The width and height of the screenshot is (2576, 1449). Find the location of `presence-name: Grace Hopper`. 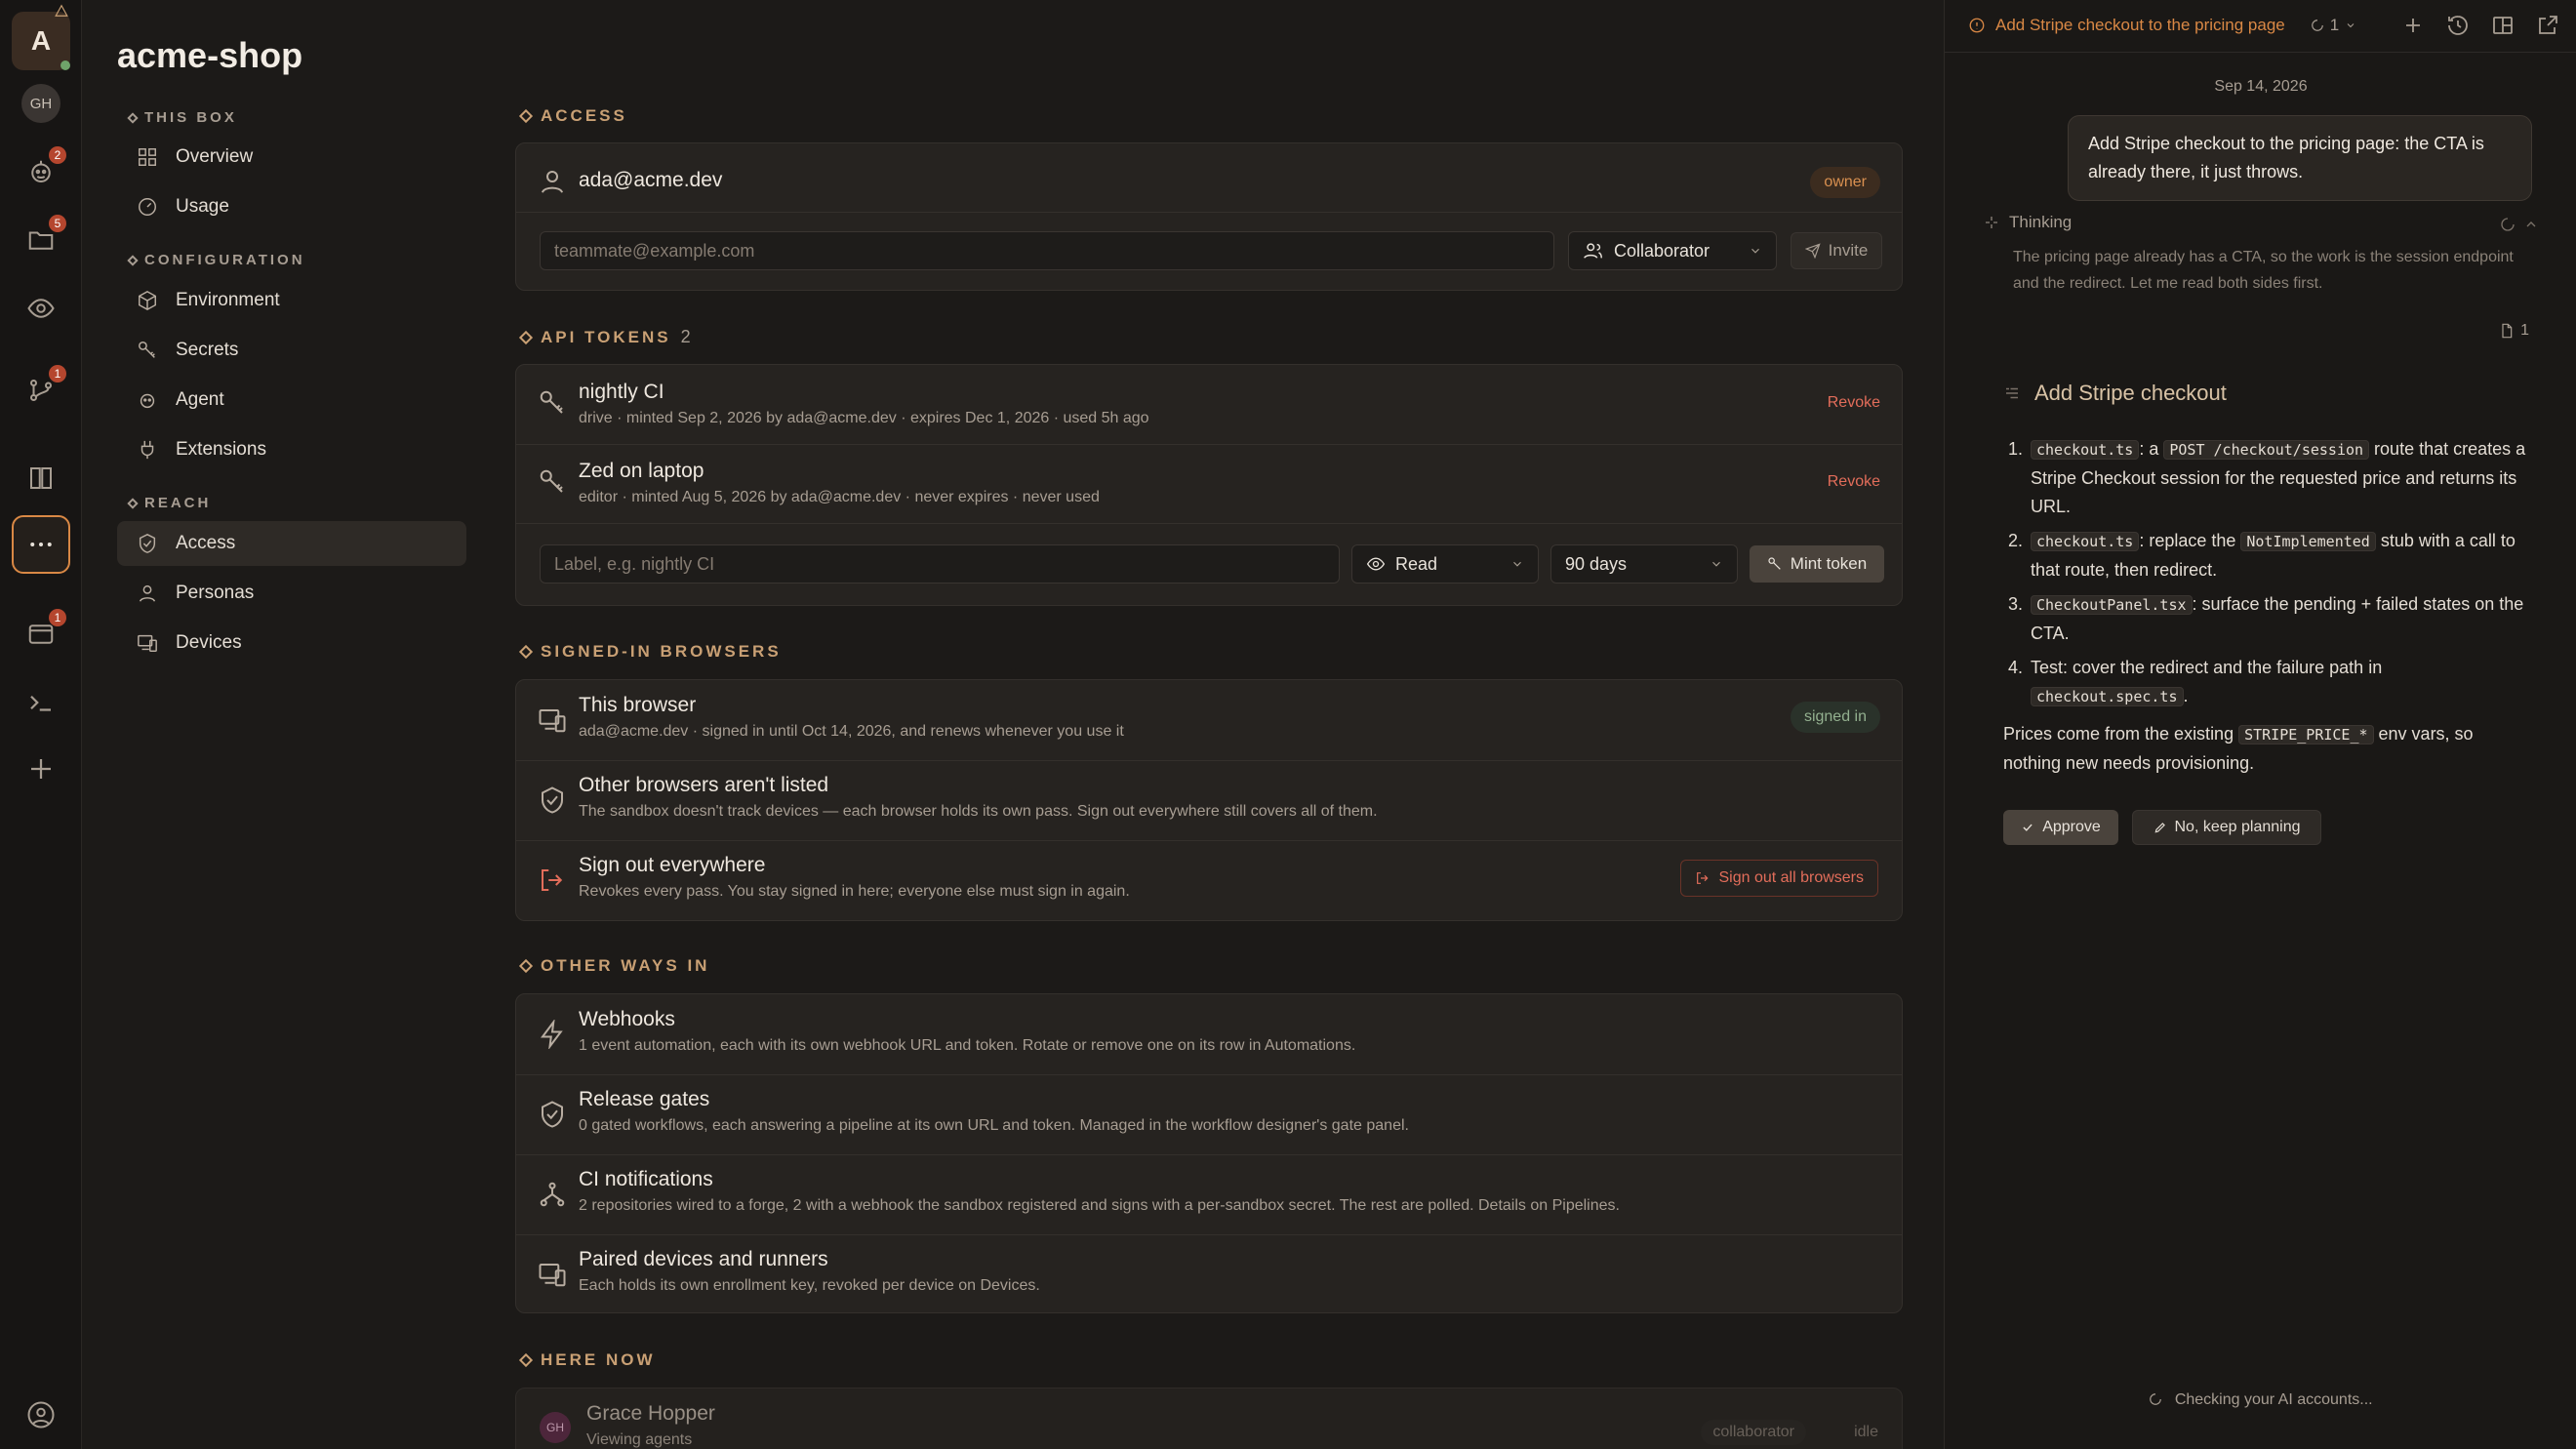

presence-name: Grace Hopper is located at coordinates (650, 1413).